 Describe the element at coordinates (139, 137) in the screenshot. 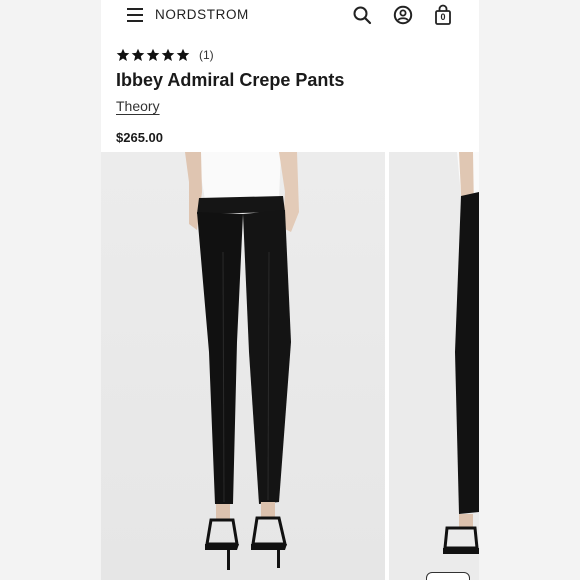

I see `product-price: $265.00` at that location.